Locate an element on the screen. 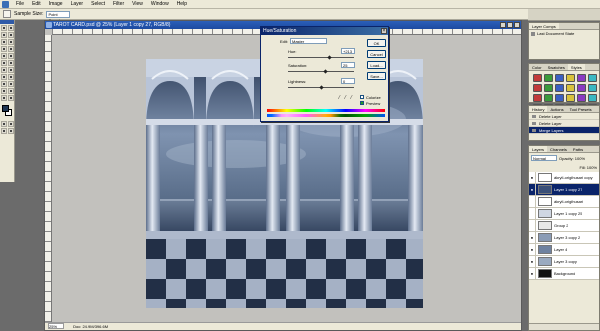 The image size is (600, 331). marquee-tool-icon is located at coordinates (11, 28).